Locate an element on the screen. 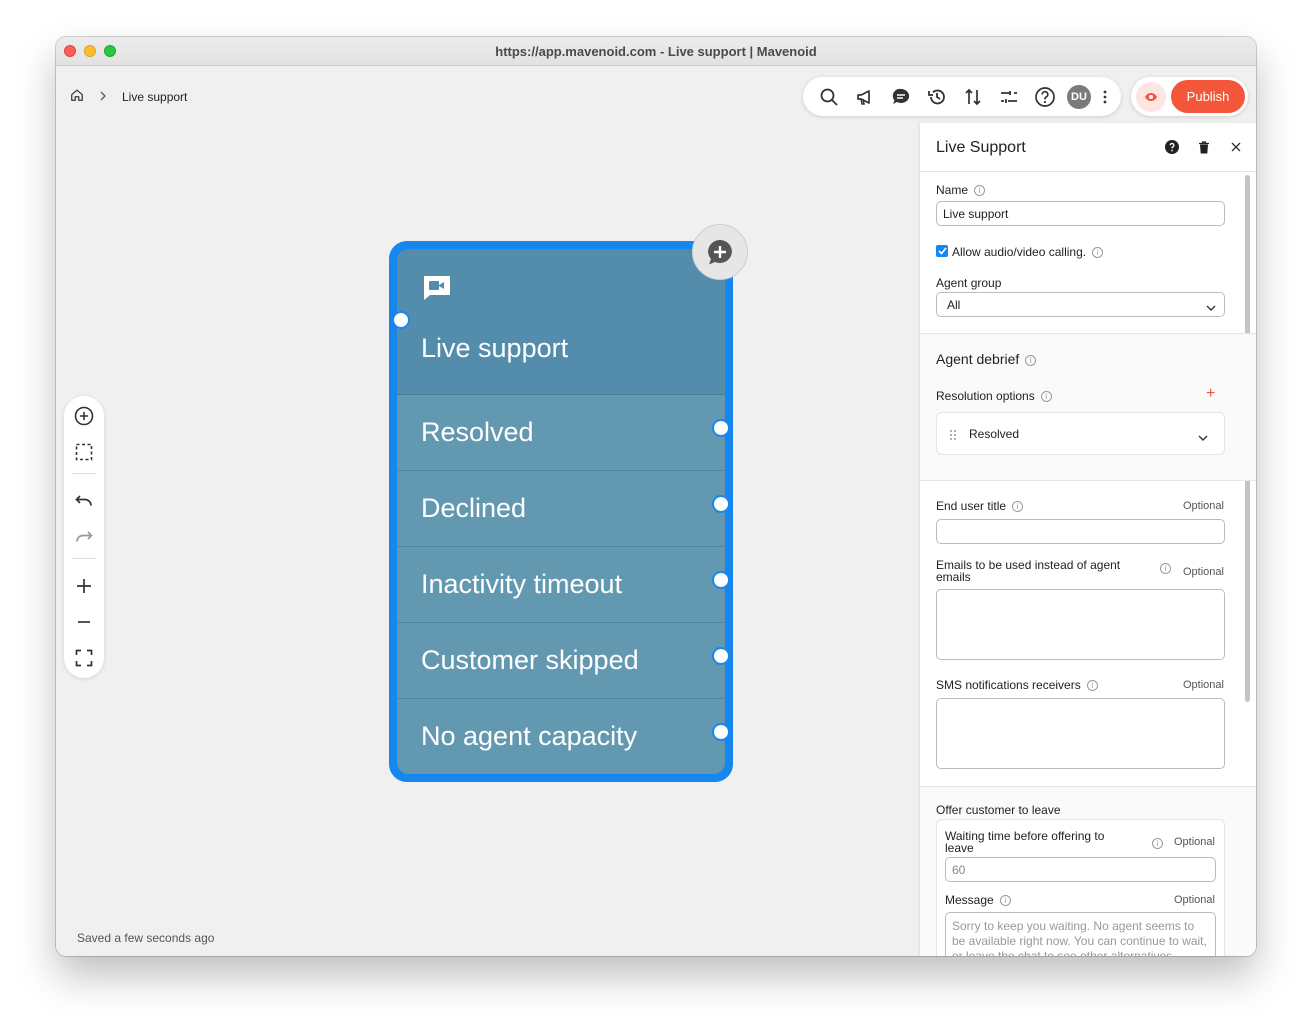 The image size is (1312, 1031). zoom-out-icon is located at coordinates (84, 622).